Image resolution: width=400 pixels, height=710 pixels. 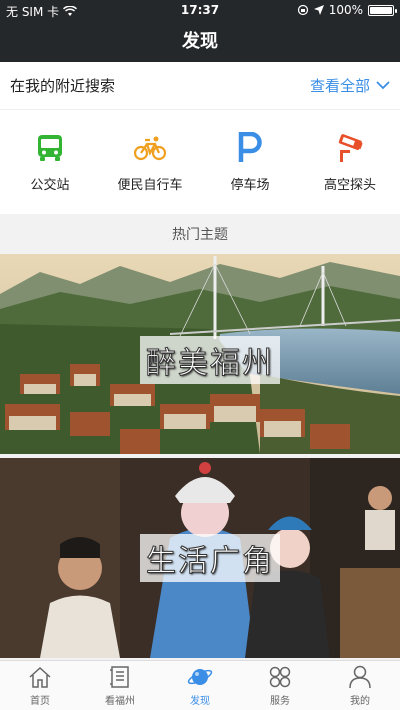 What do you see at coordinates (150, 148) in the screenshot?
I see `bicycle-icon` at bounding box center [150, 148].